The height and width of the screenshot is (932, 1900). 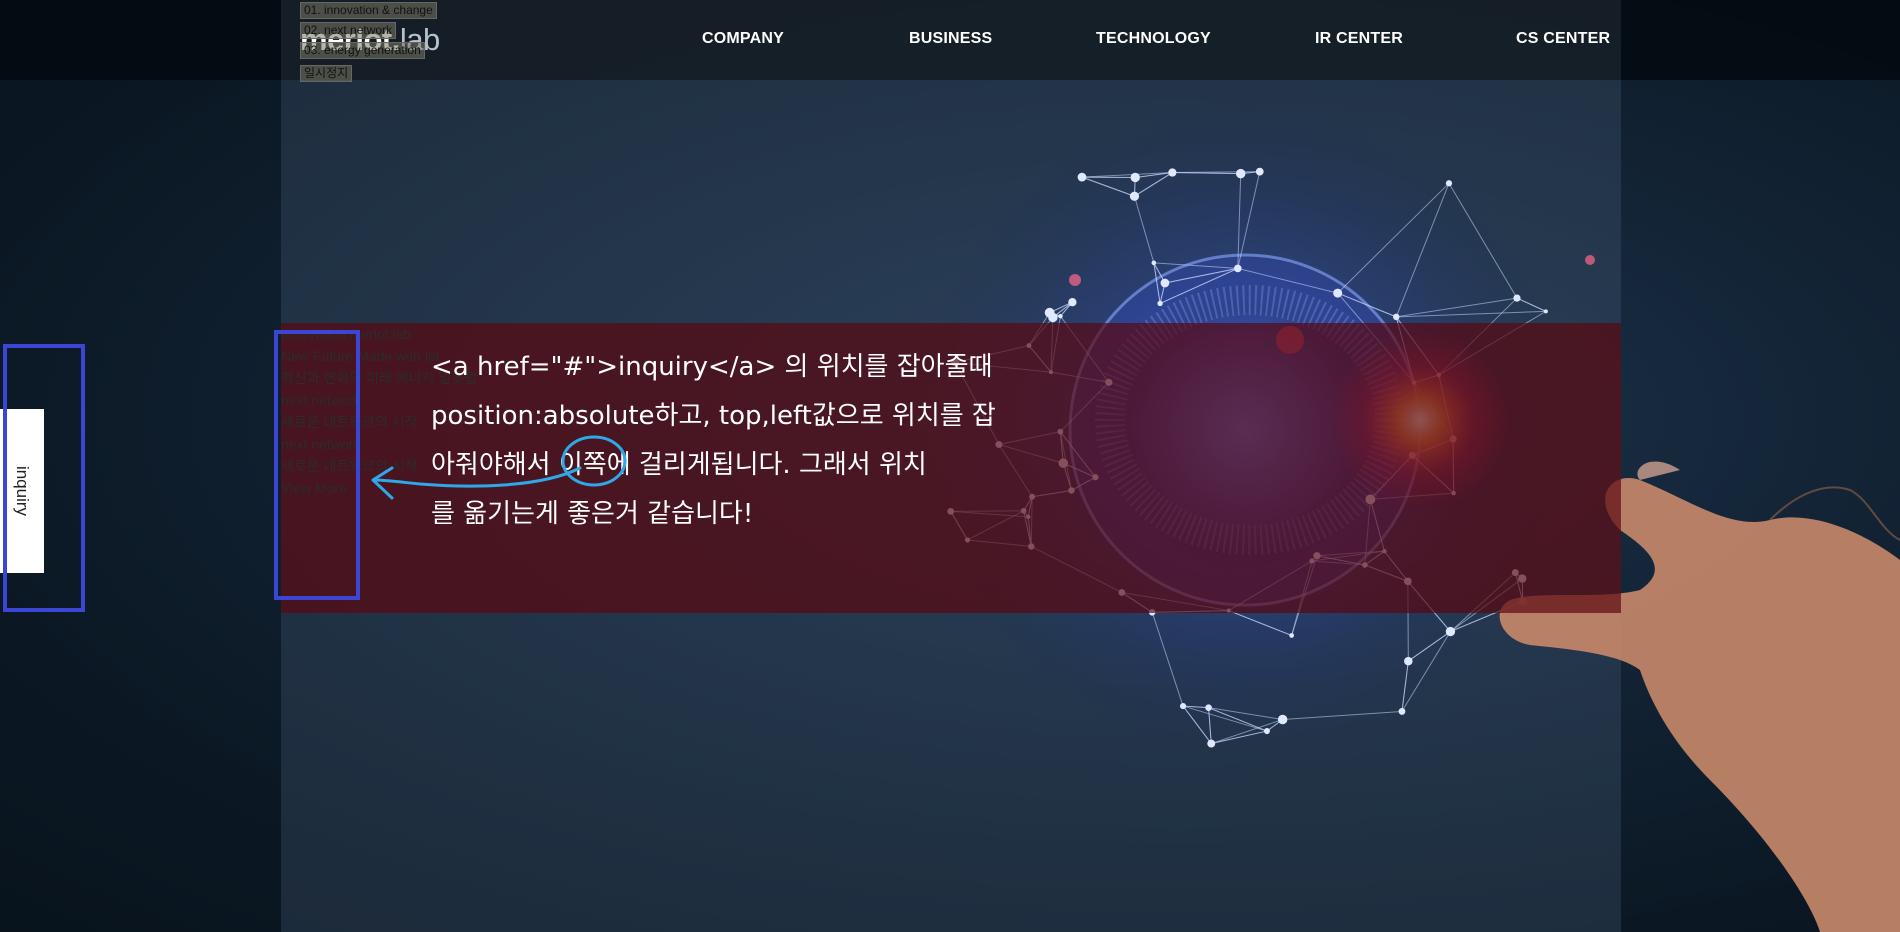 I want to click on nav-ir-center: IR CENTER, so click(x=1359, y=39).